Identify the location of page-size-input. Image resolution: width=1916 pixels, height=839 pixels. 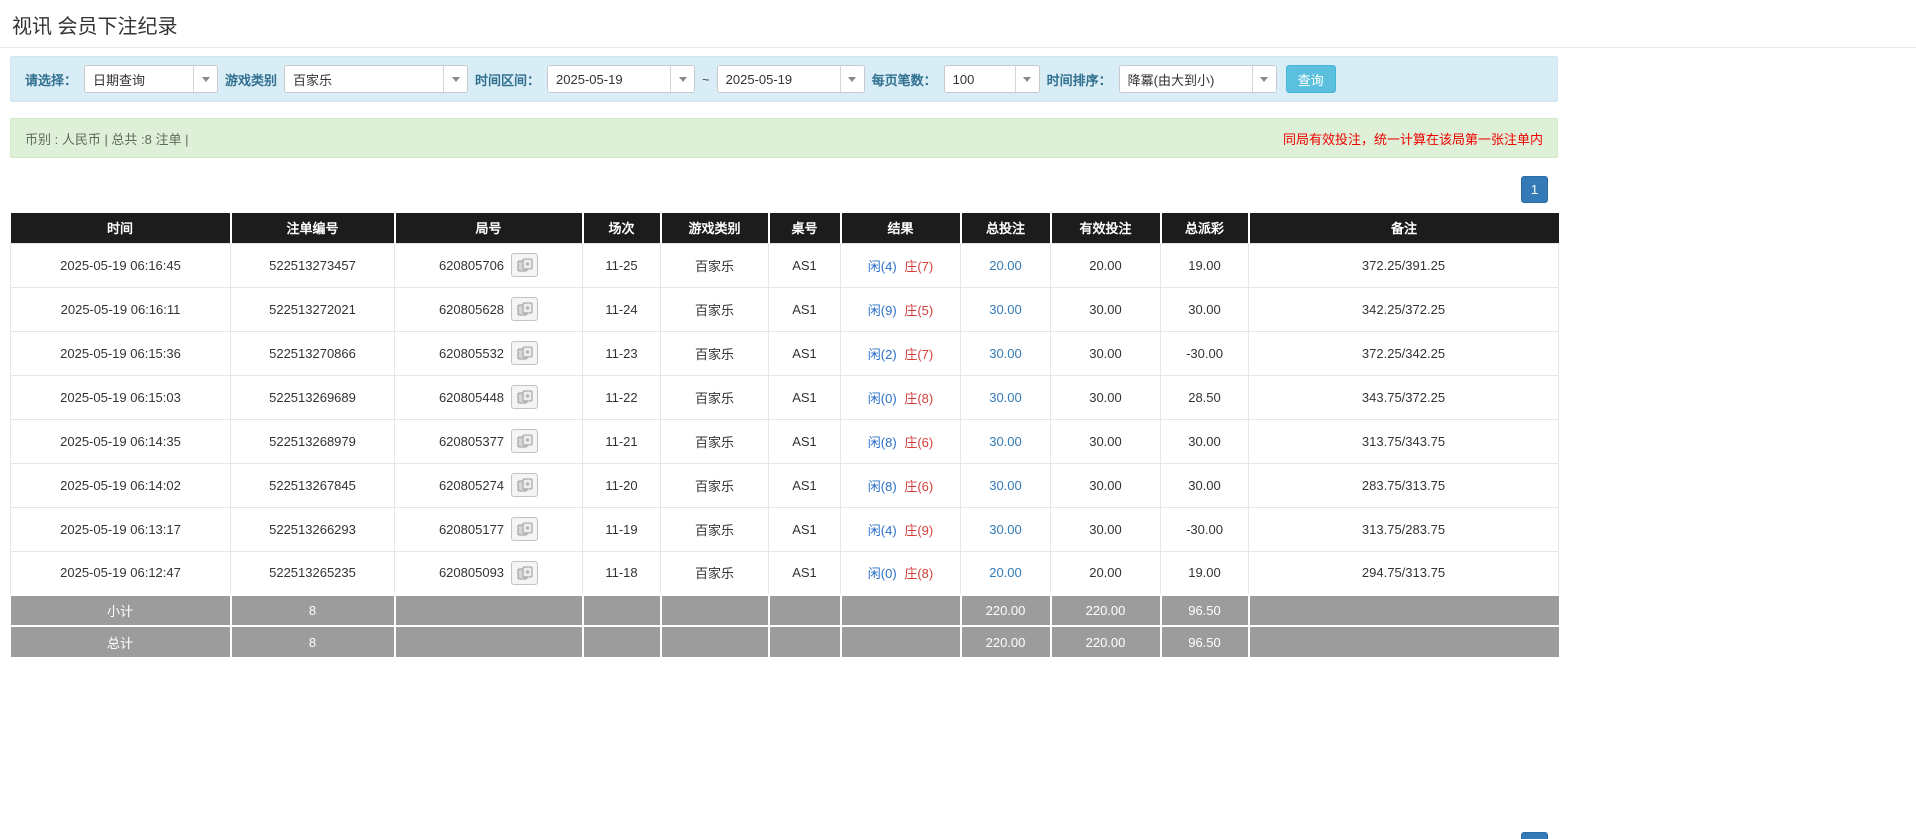
(979, 79).